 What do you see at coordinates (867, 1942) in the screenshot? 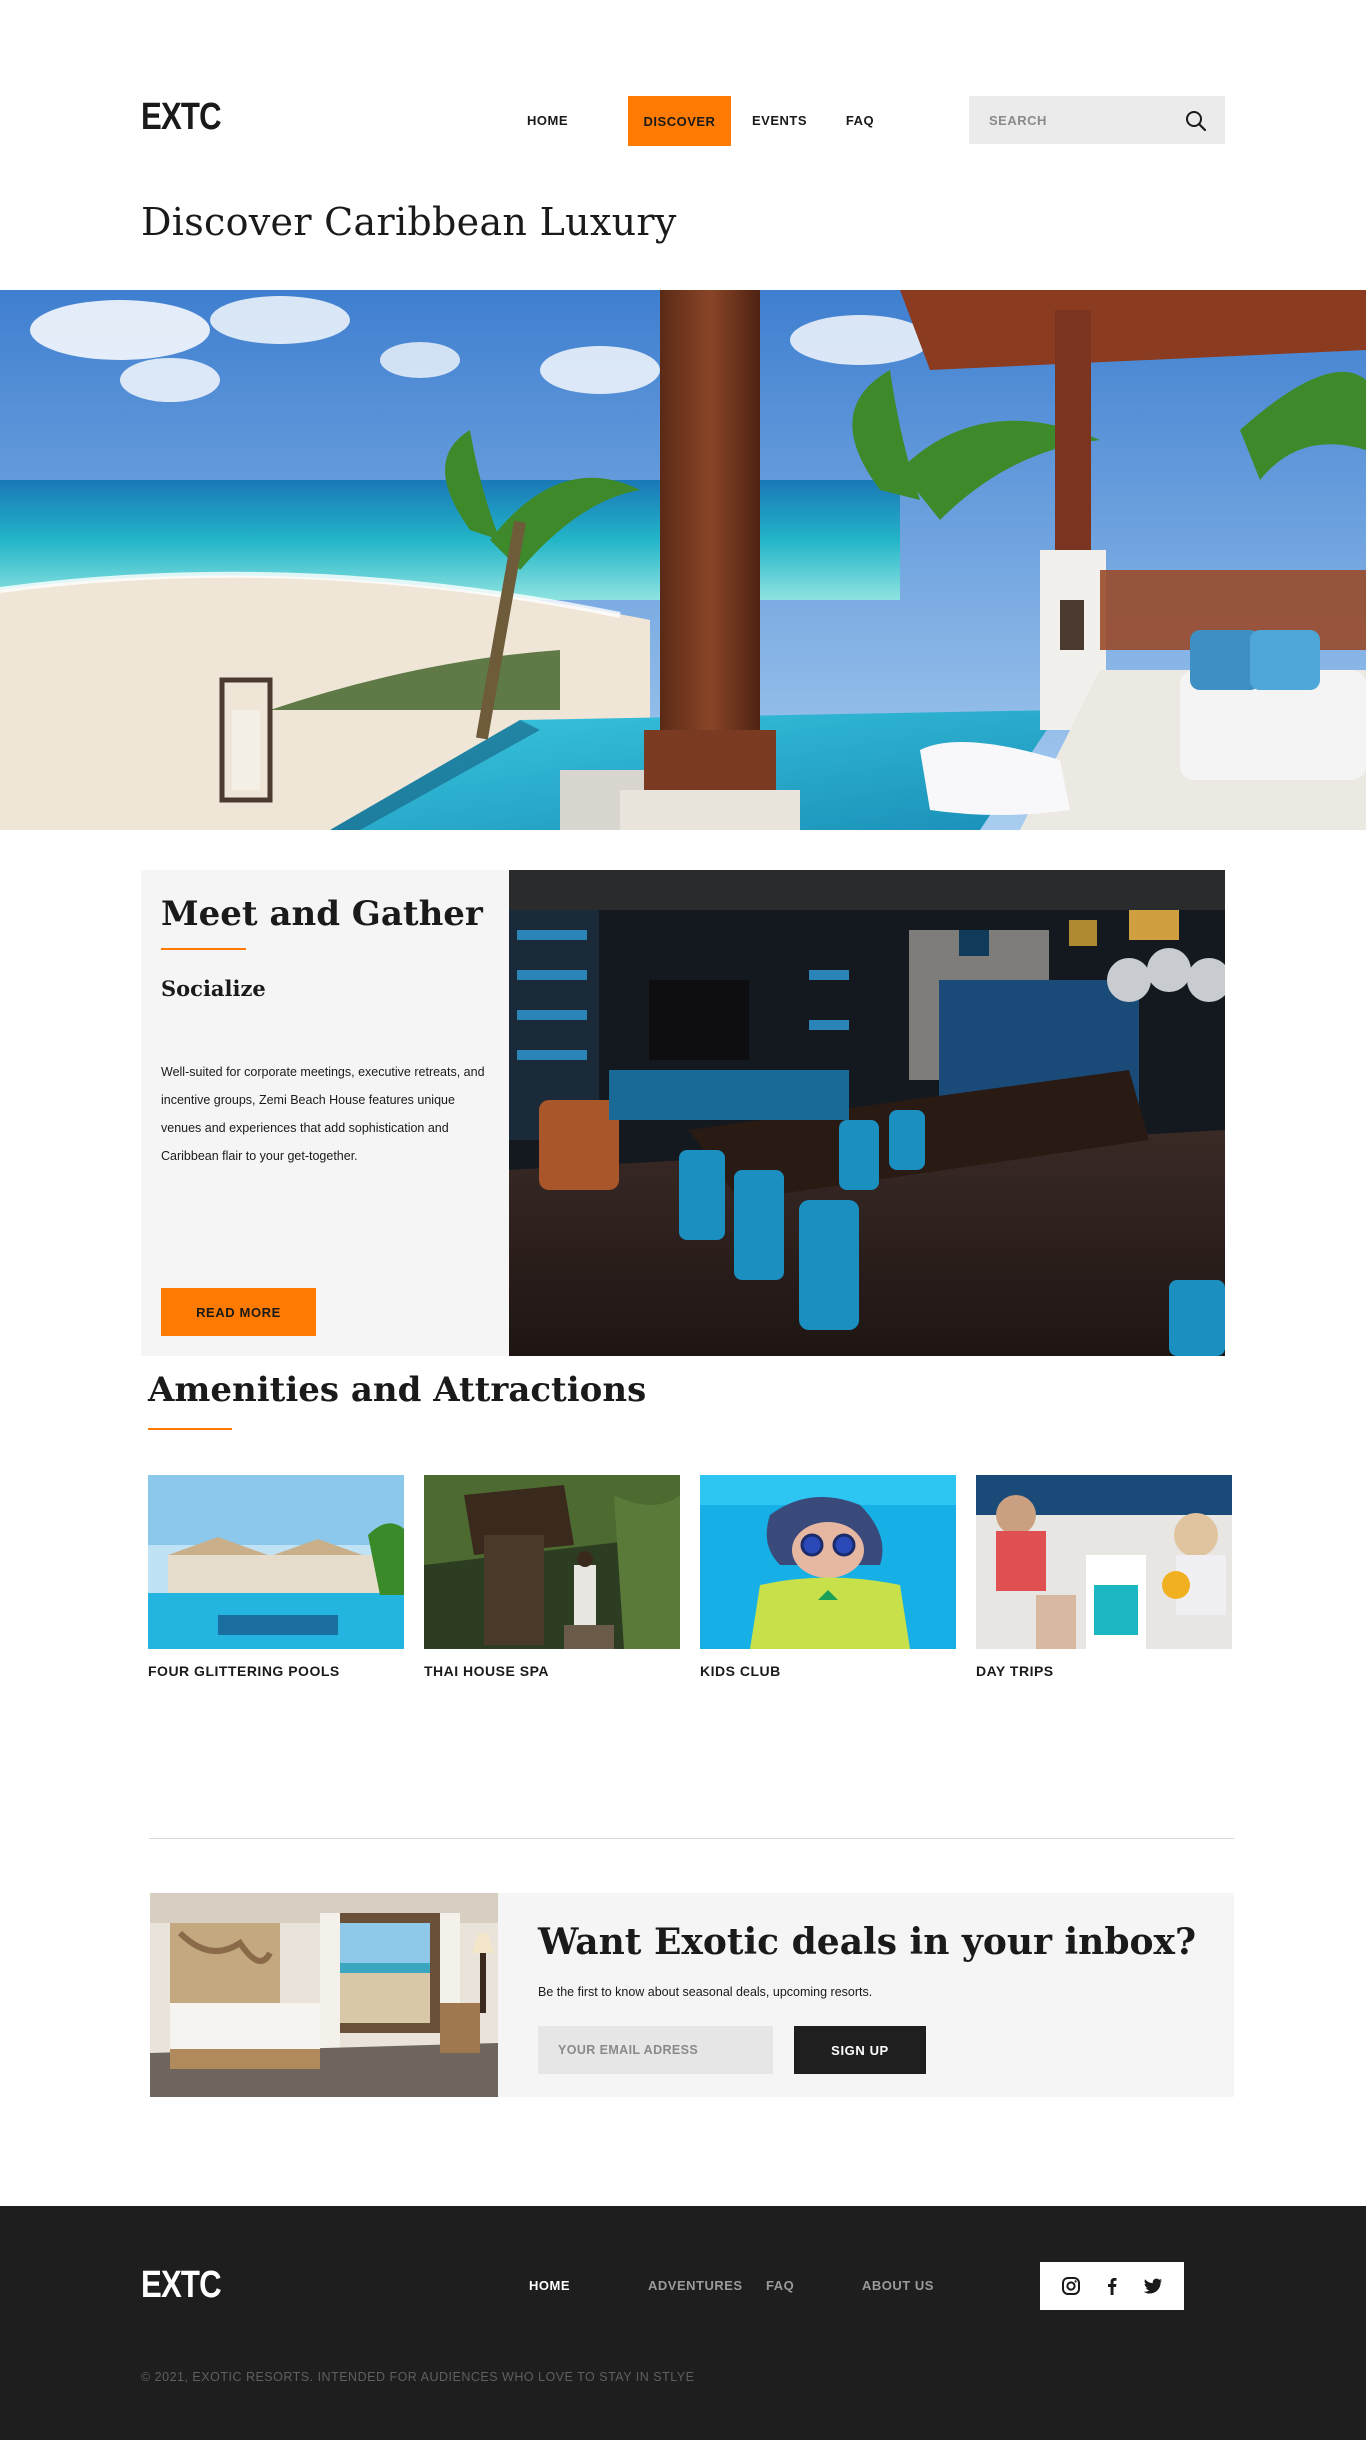
I see `newsletter-title: Want Exotic deals in your inbox?` at bounding box center [867, 1942].